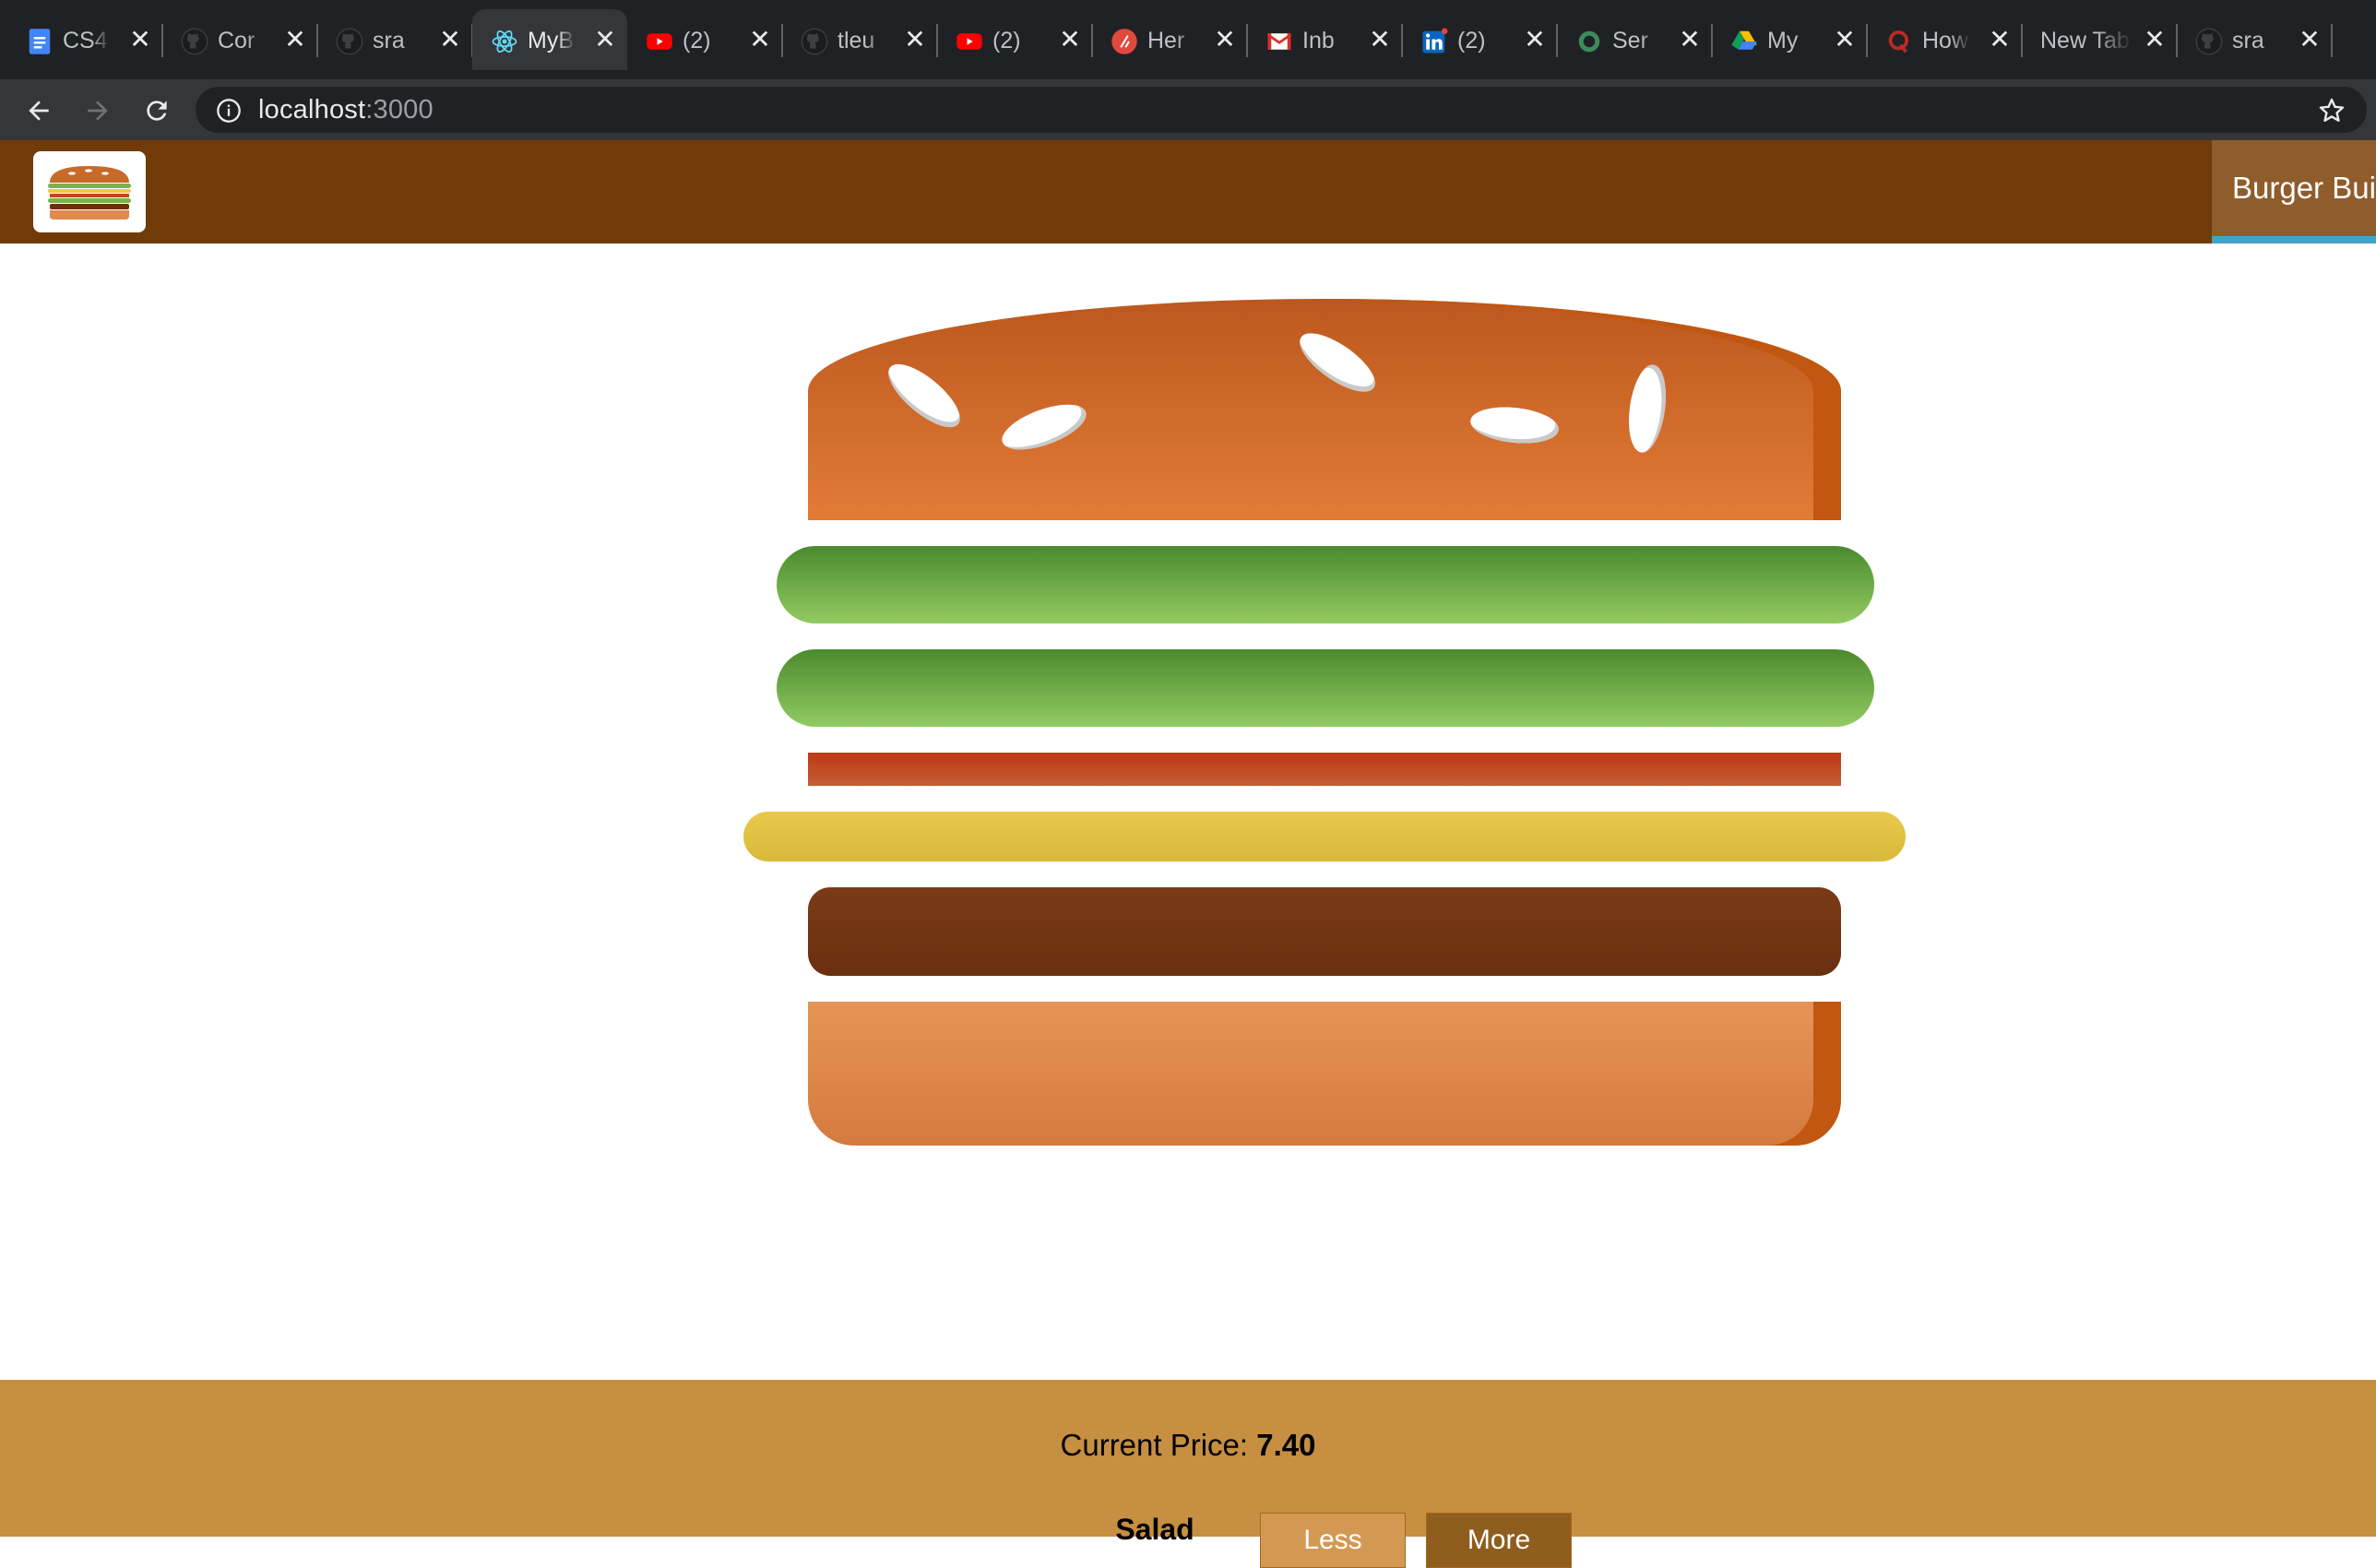 This screenshot has height=1568, width=2376. What do you see at coordinates (39, 41) in the screenshot?
I see `google-docs-icon` at bounding box center [39, 41].